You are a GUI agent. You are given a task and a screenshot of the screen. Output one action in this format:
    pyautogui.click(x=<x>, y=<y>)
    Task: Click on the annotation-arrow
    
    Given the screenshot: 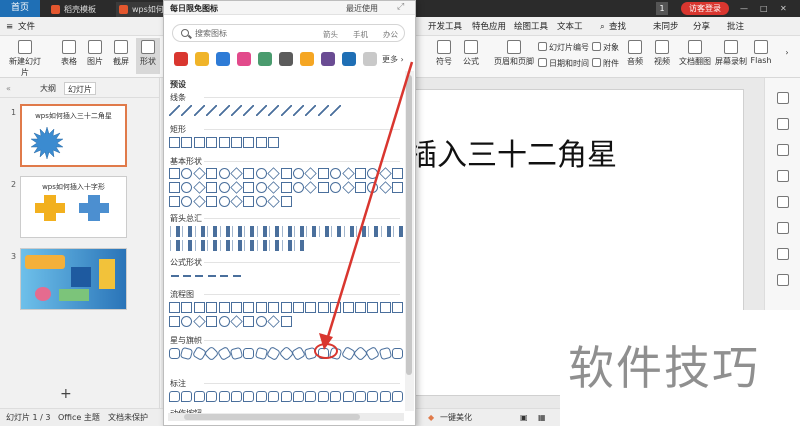 What is the action you would take?
    pyautogui.click(x=366, y=205)
    